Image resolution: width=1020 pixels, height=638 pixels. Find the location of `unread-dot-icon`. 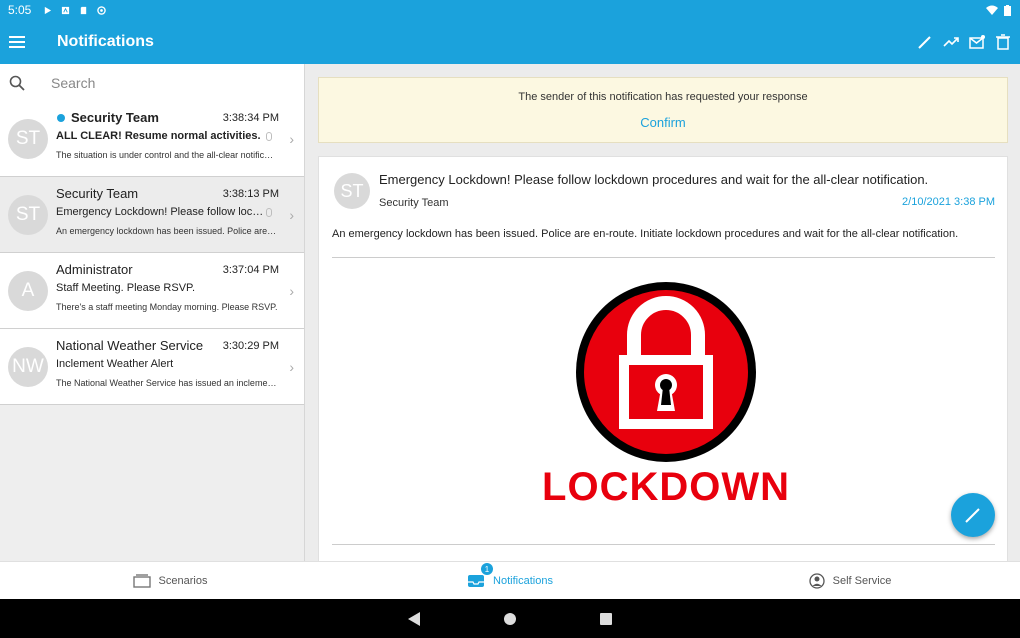

unread-dot-icon is located at coordinates (61, 118).